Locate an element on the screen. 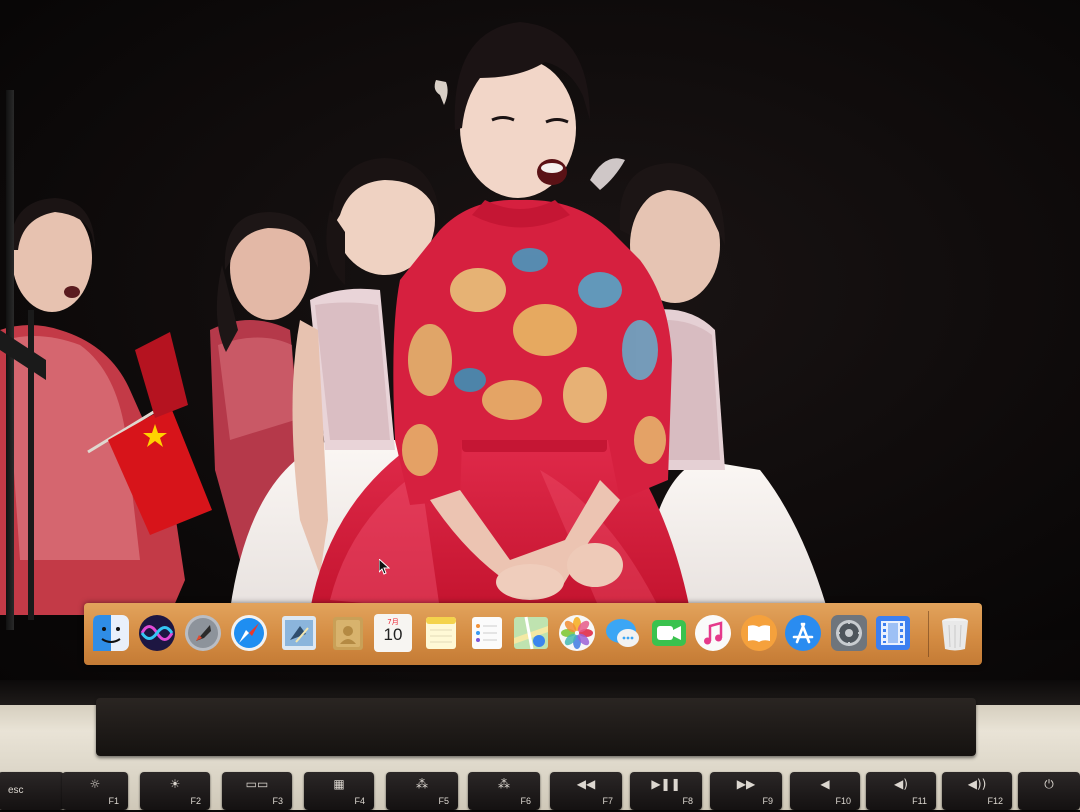 This screenshot has width=1080, height=812. contacts-icon is located at coordinates (348, 633).